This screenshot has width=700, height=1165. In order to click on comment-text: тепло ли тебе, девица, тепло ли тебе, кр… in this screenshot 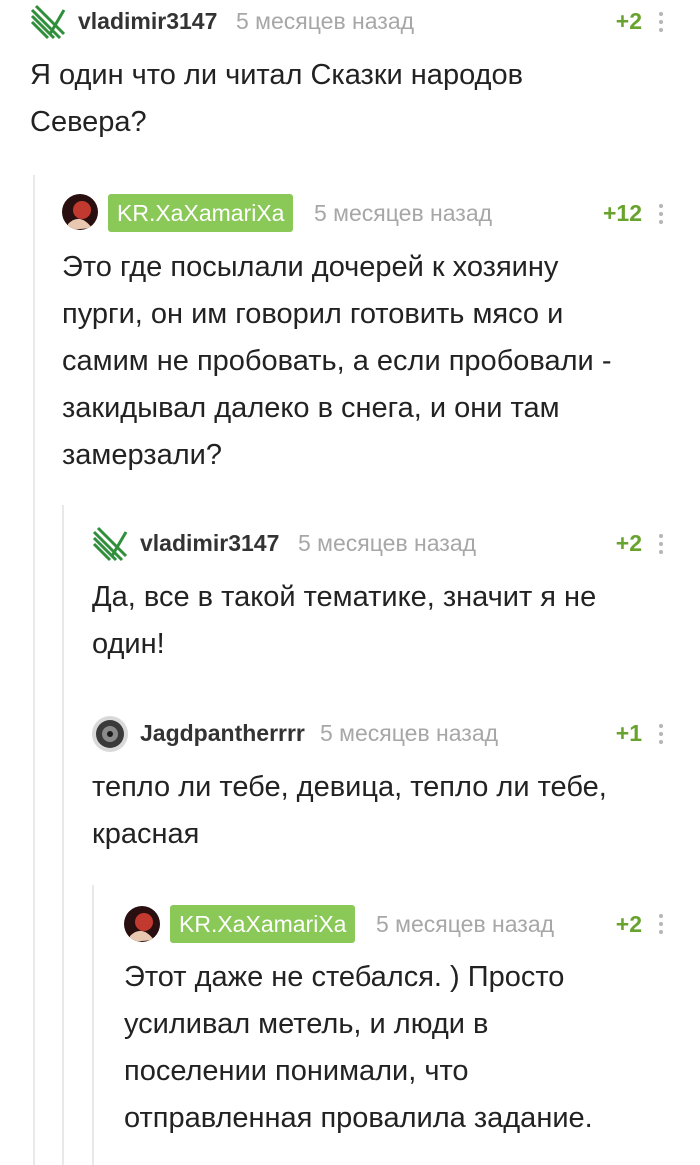, I will do `click(349, 811)`.